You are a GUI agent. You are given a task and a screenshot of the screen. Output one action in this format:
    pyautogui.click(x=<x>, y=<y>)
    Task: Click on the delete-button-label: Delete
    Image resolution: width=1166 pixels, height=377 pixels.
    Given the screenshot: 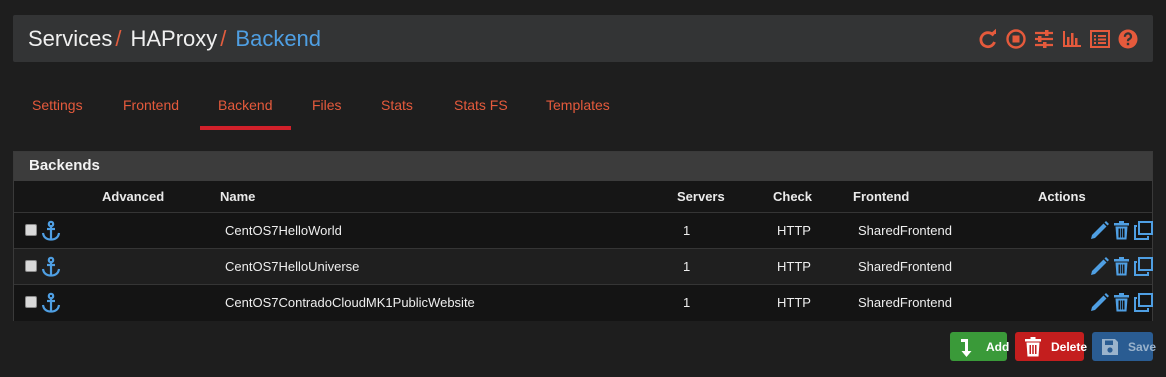 What is the action you would take?
    pyautogui.click(x=1069, y=346)
    